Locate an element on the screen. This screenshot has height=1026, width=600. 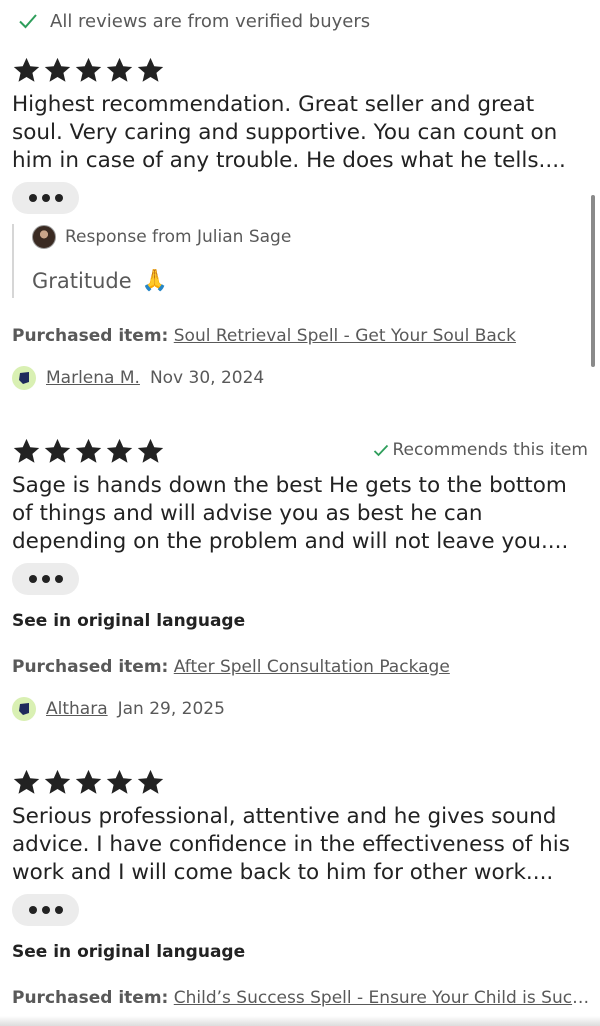
response-header: Response from Julian Sage is located at coordinates (161, 237).